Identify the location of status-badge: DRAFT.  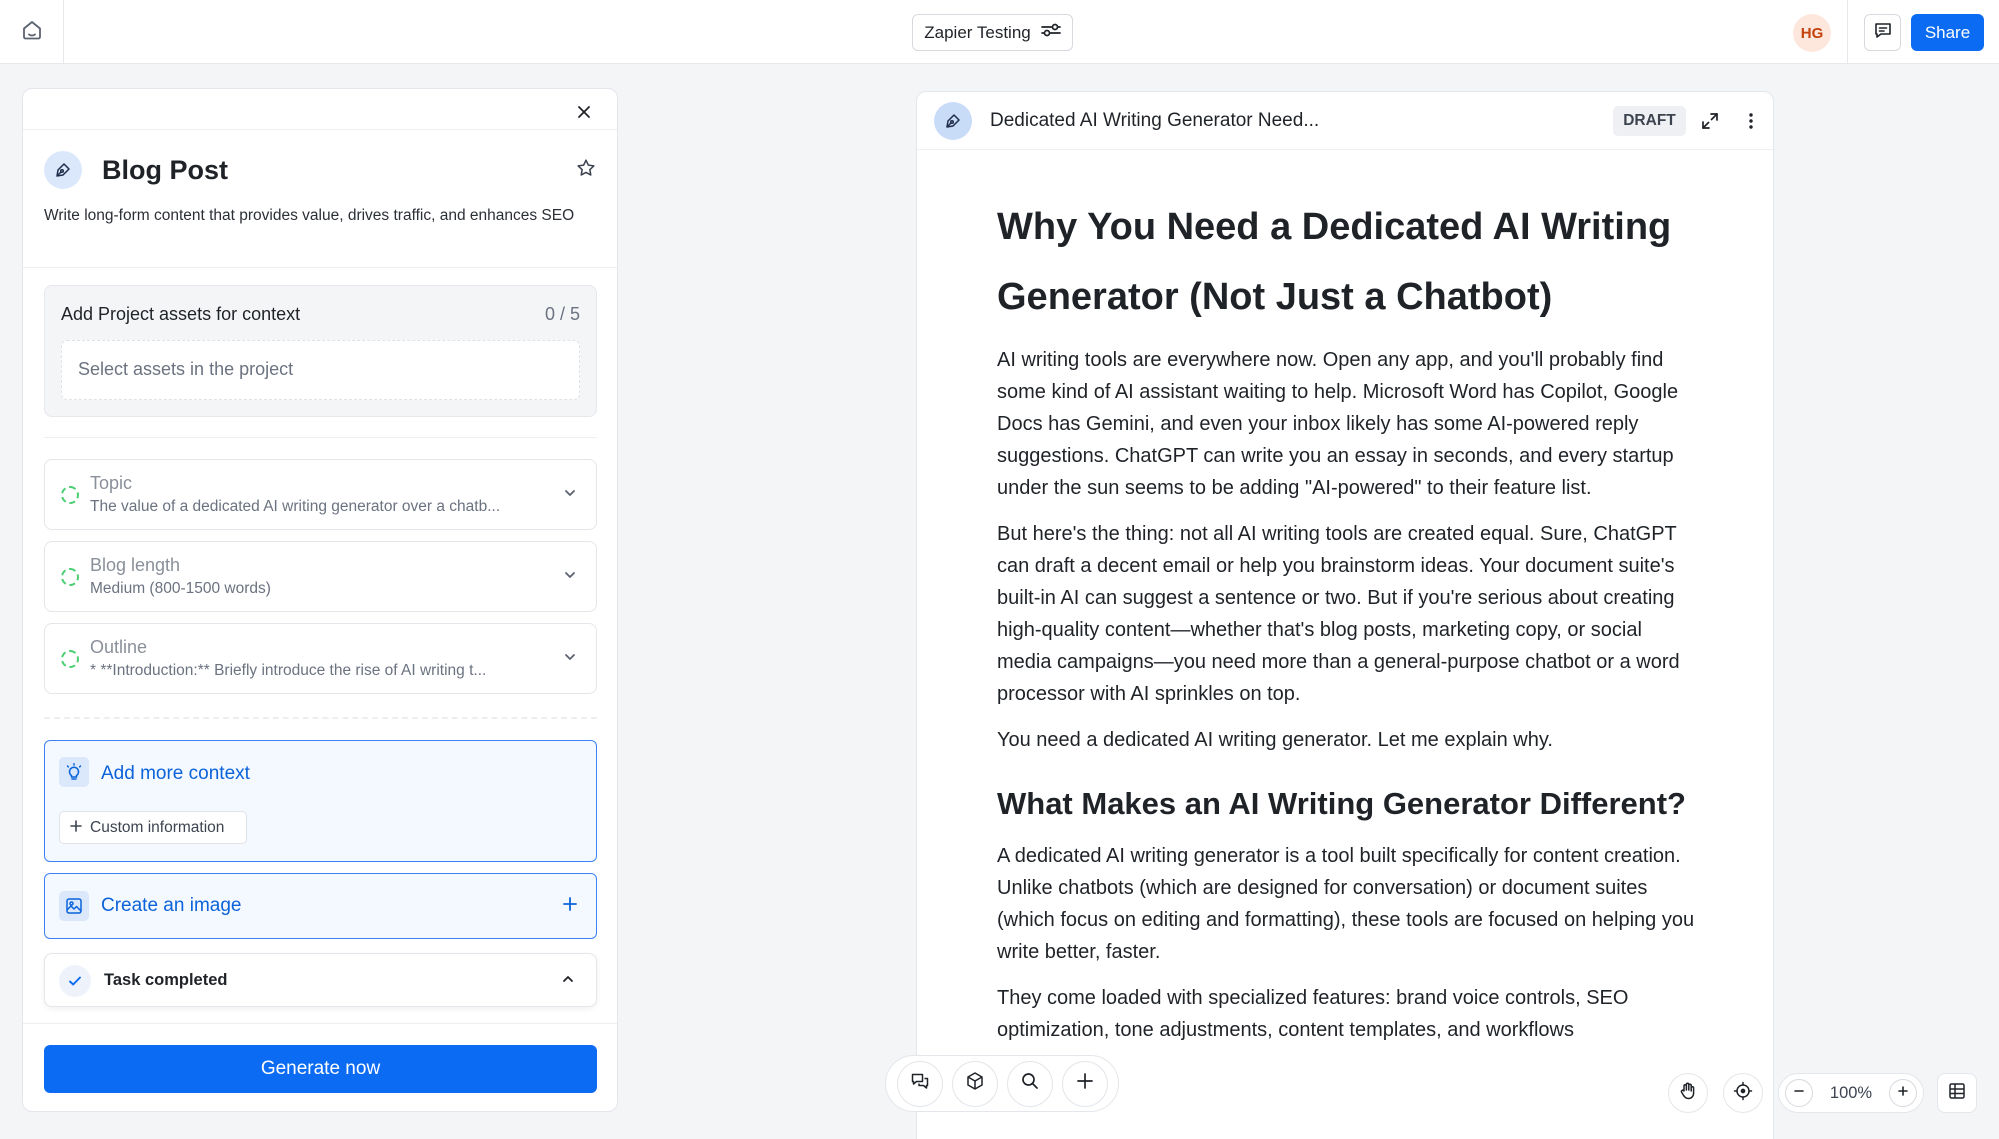
(1649, 121).